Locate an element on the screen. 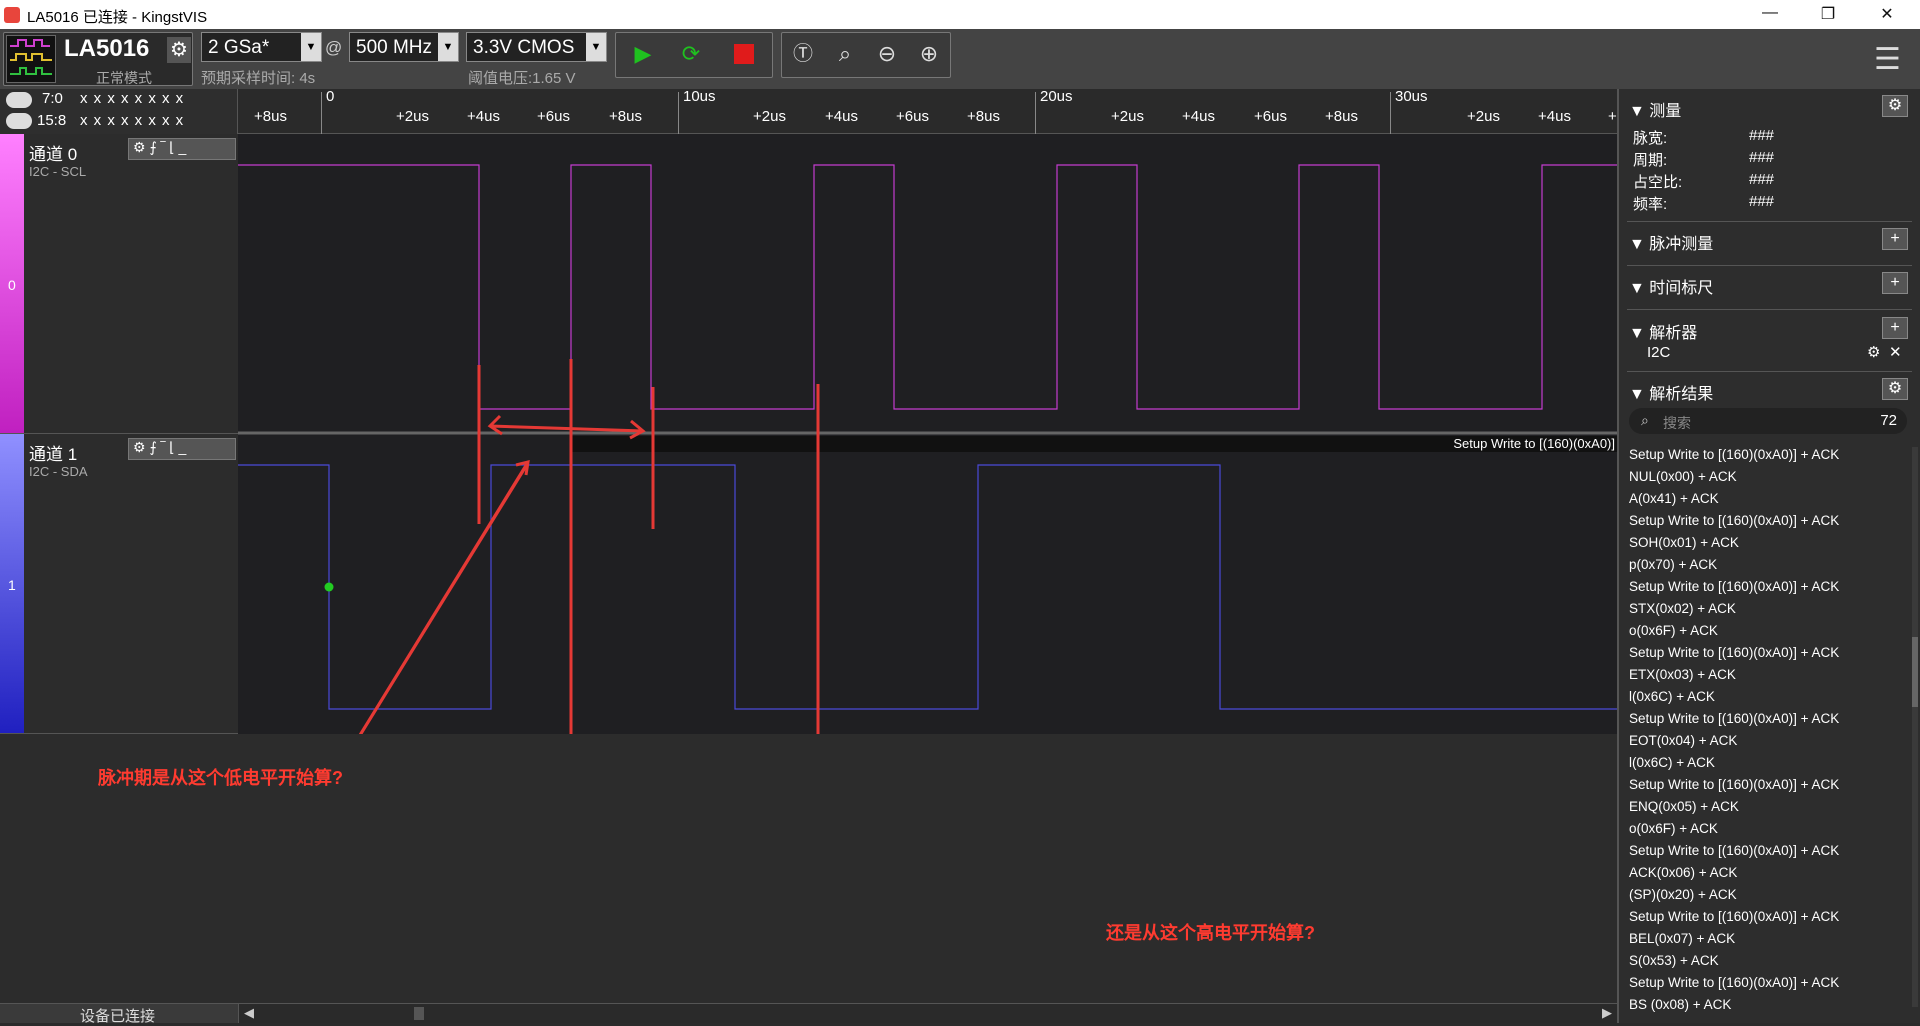  channel-number: 0 is located at coordinates (12, 285).